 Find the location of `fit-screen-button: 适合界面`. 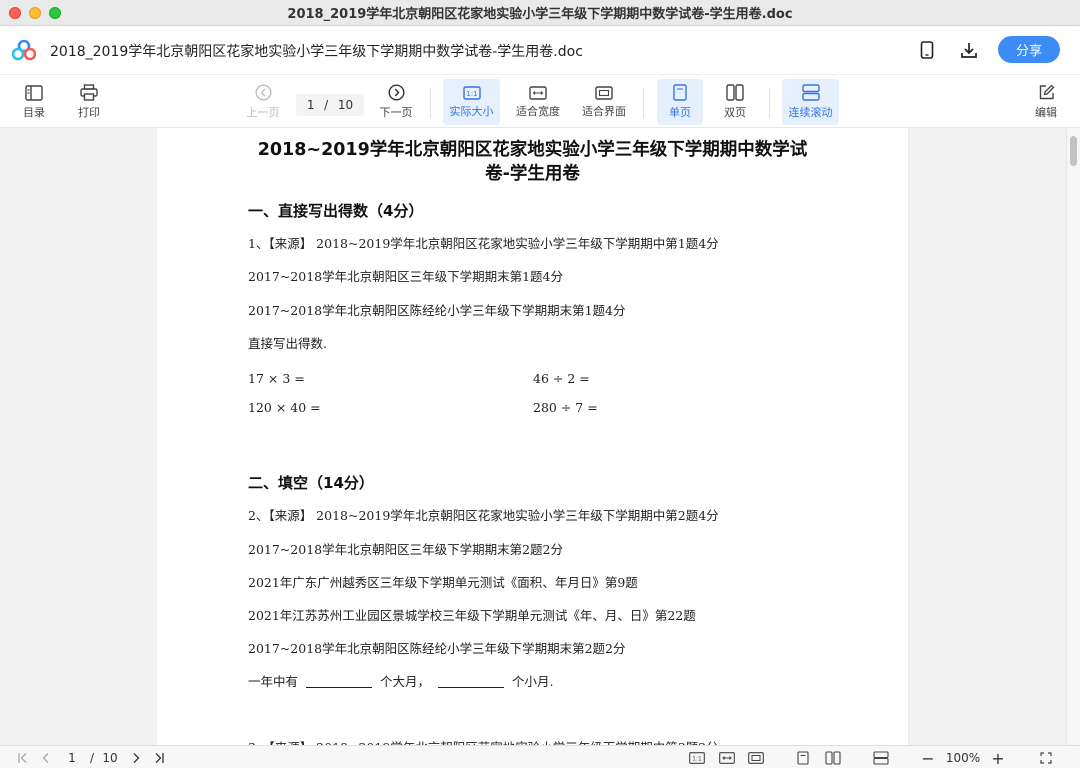

fit-screen-button: 适合界面 is located at coordinates (604, 102).